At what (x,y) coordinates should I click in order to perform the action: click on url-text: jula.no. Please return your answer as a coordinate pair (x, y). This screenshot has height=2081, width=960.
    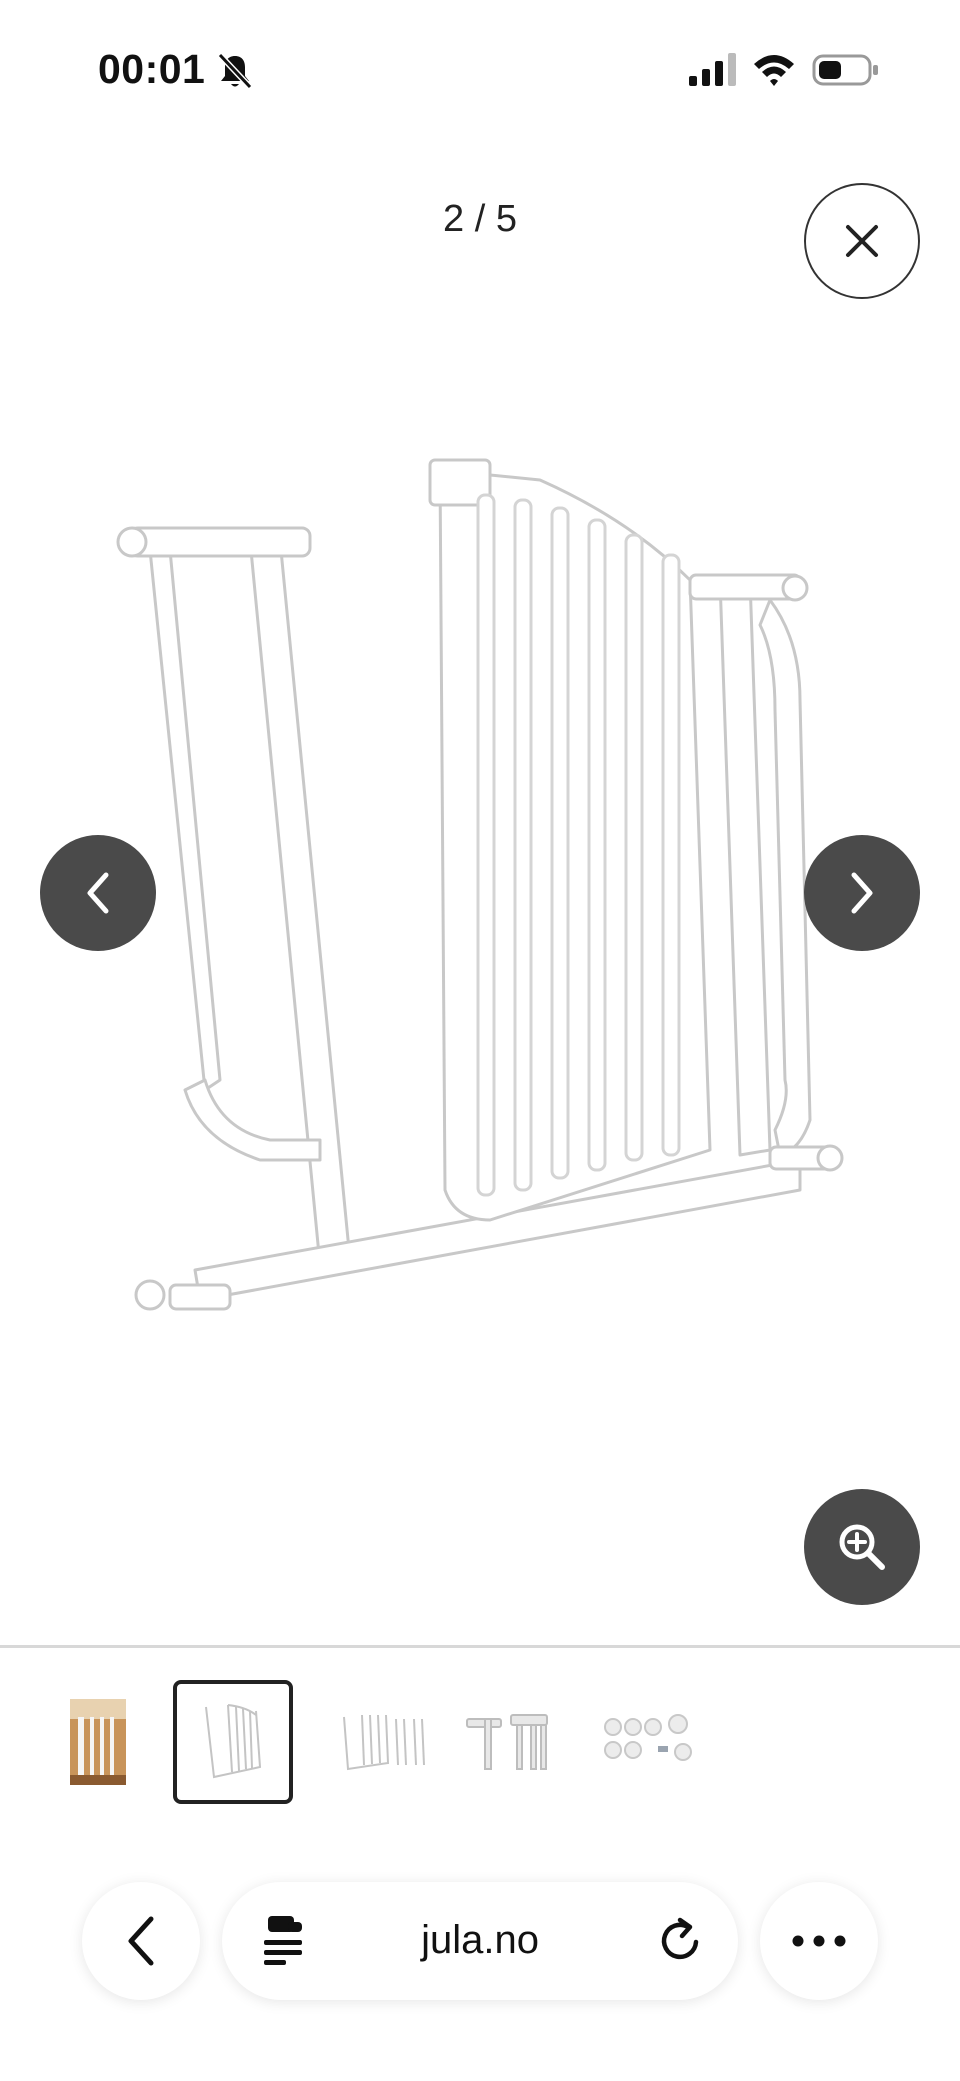
    Looking at the image, I should click on (480, 1940).